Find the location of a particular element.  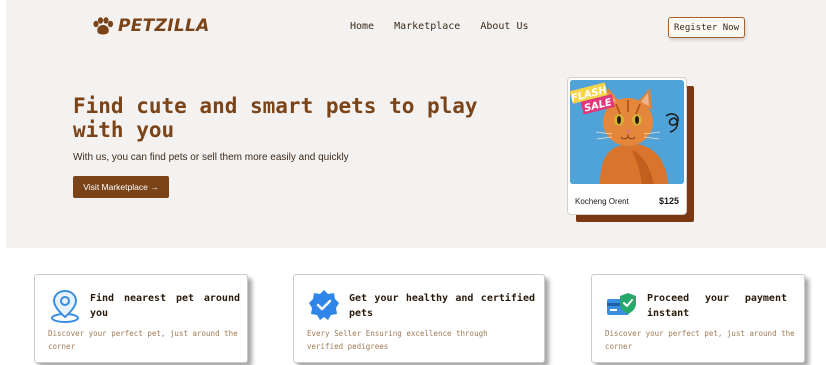

pet-name: Kocheng Orent is located at coordinates (602, 201).